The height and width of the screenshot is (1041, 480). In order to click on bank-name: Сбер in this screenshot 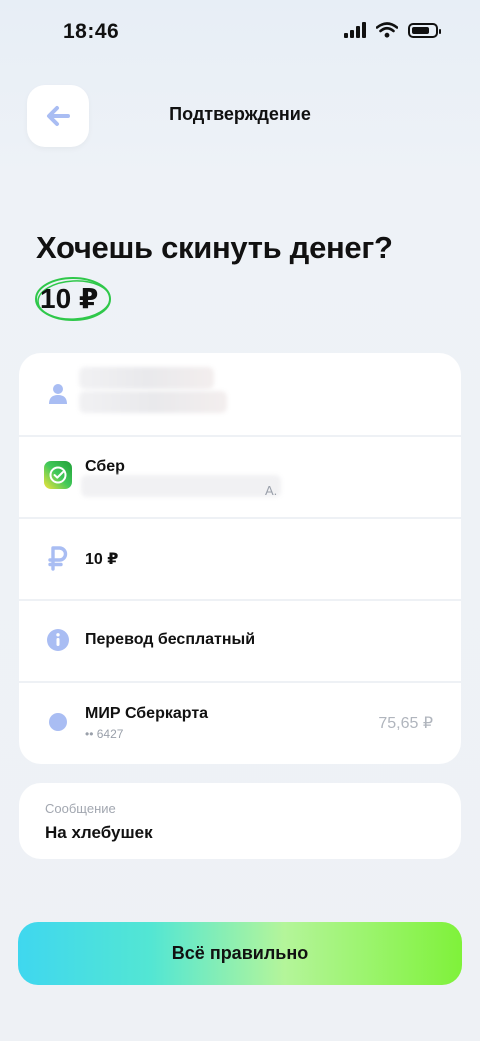, I will do `click(105, 466)`.